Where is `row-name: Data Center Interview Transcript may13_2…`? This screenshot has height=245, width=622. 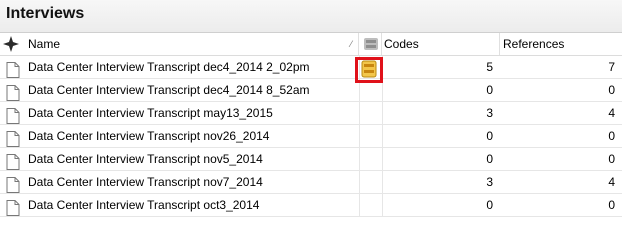 row-name: Data Center Interview Transcript may13_2… is located at coordinates (150, 113).